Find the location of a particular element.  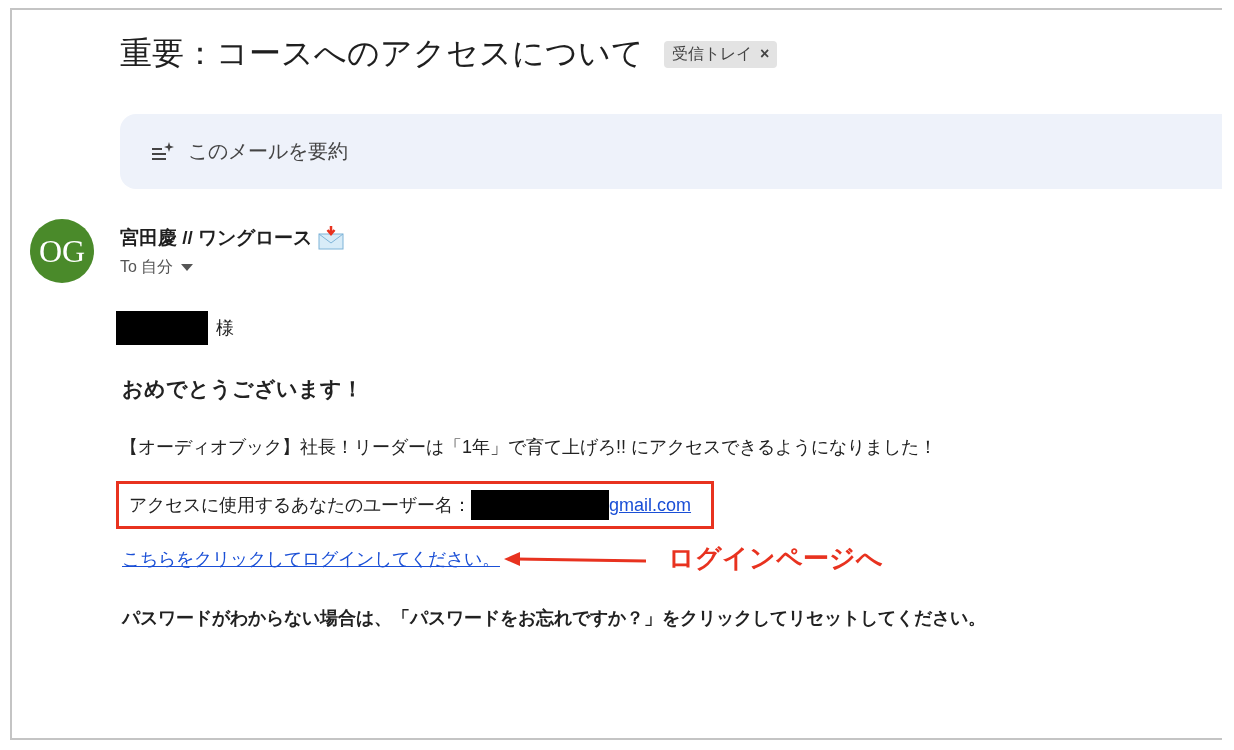

summarize-button: このメールを要約 is located at coordinates (671, 151).